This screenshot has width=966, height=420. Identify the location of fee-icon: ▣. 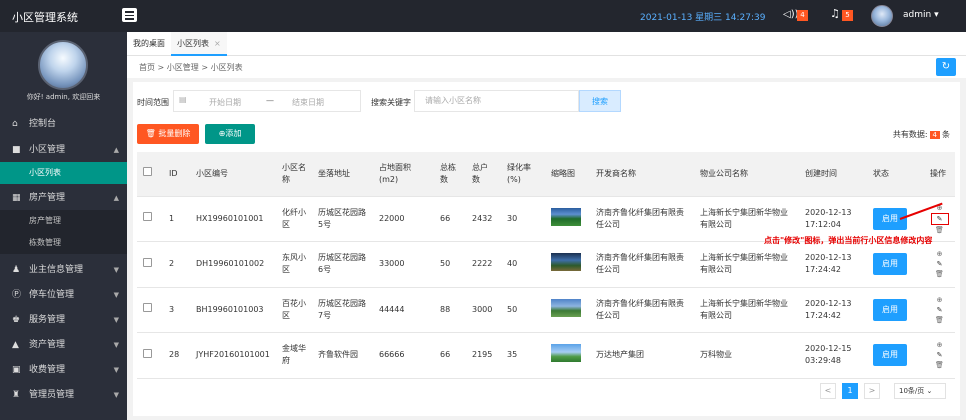
(16, 370).